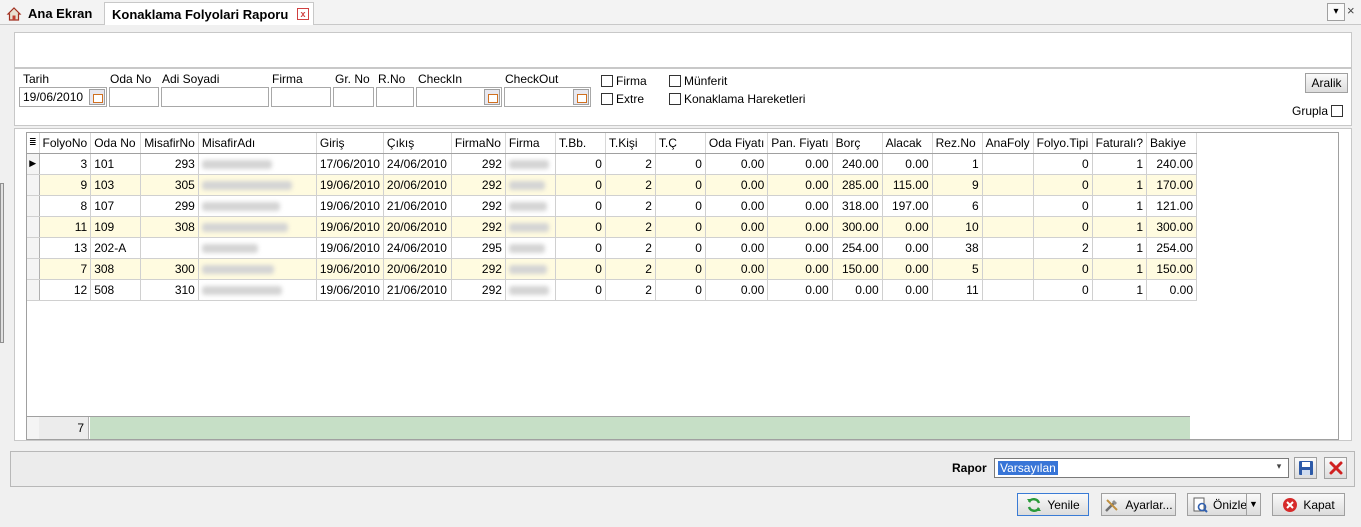  I want to click on table-cell: 295, so click(478, 248).